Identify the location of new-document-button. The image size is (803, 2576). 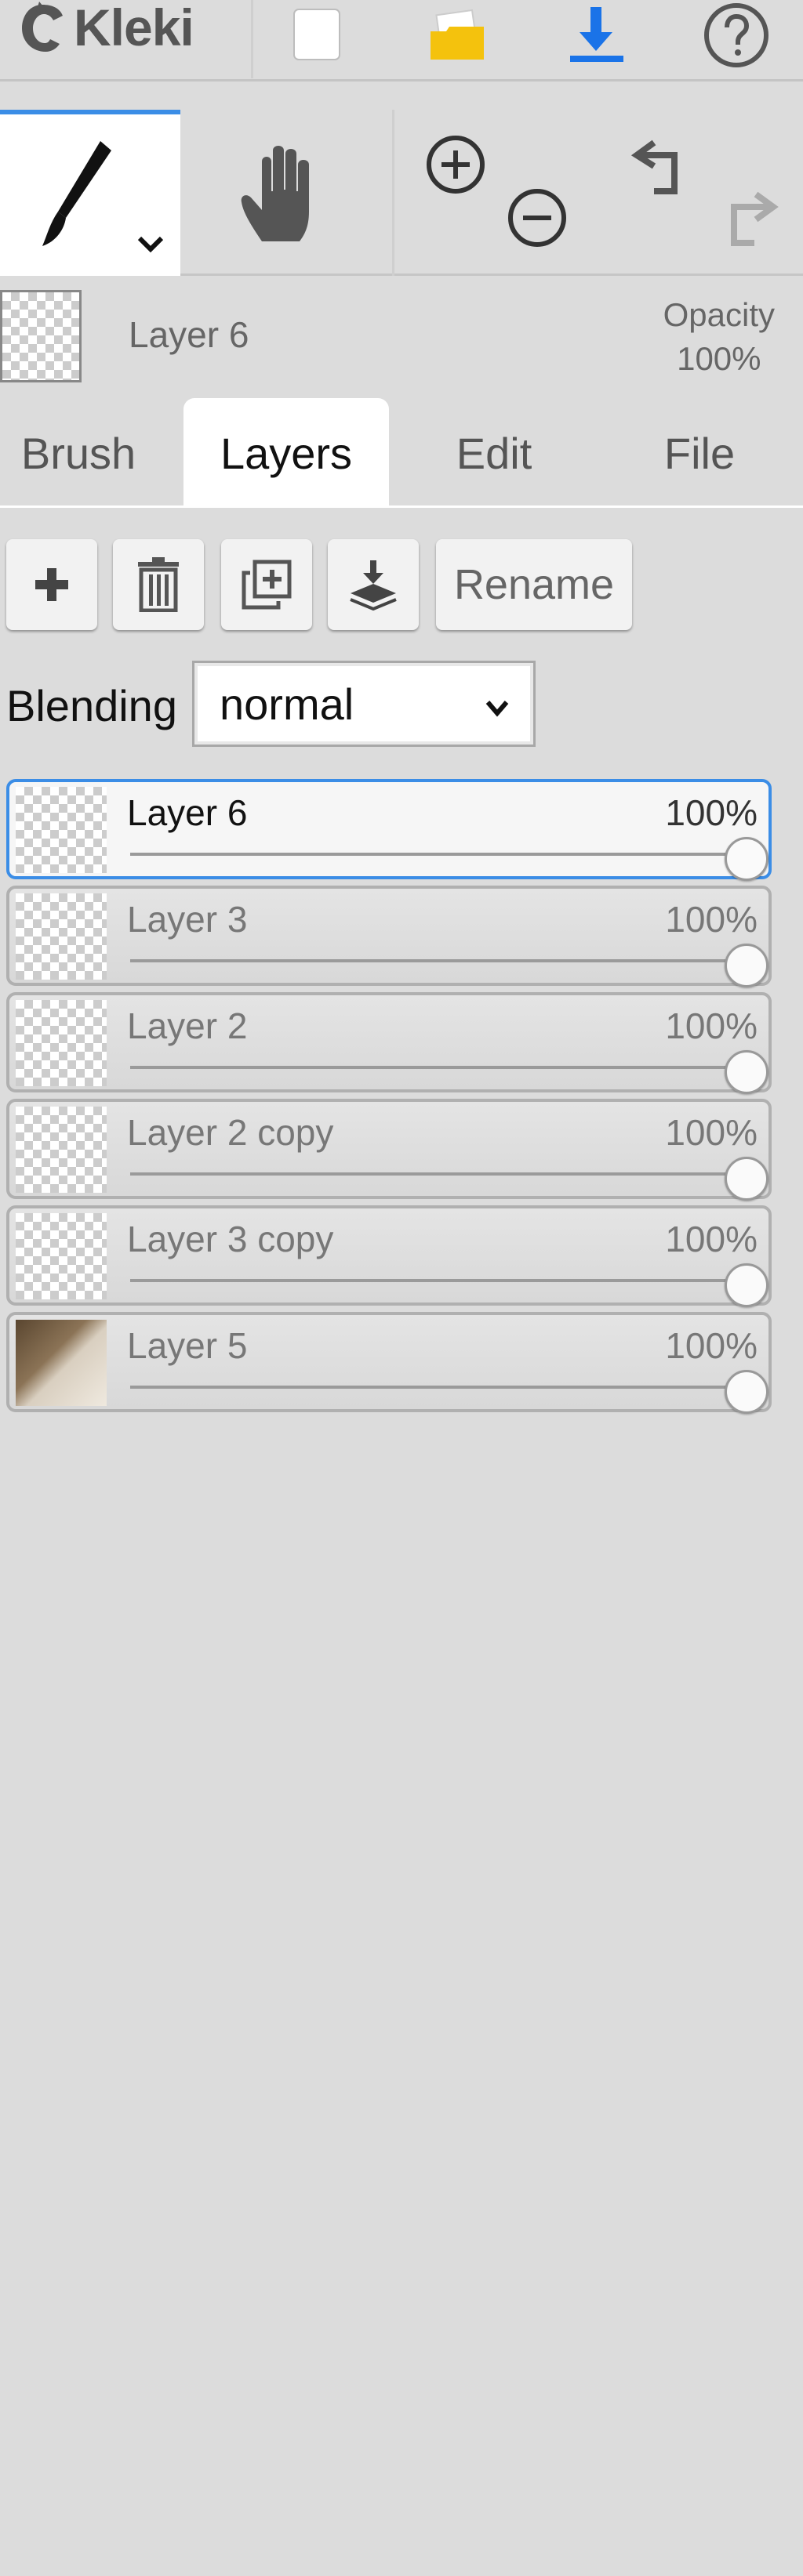
(317, 35).